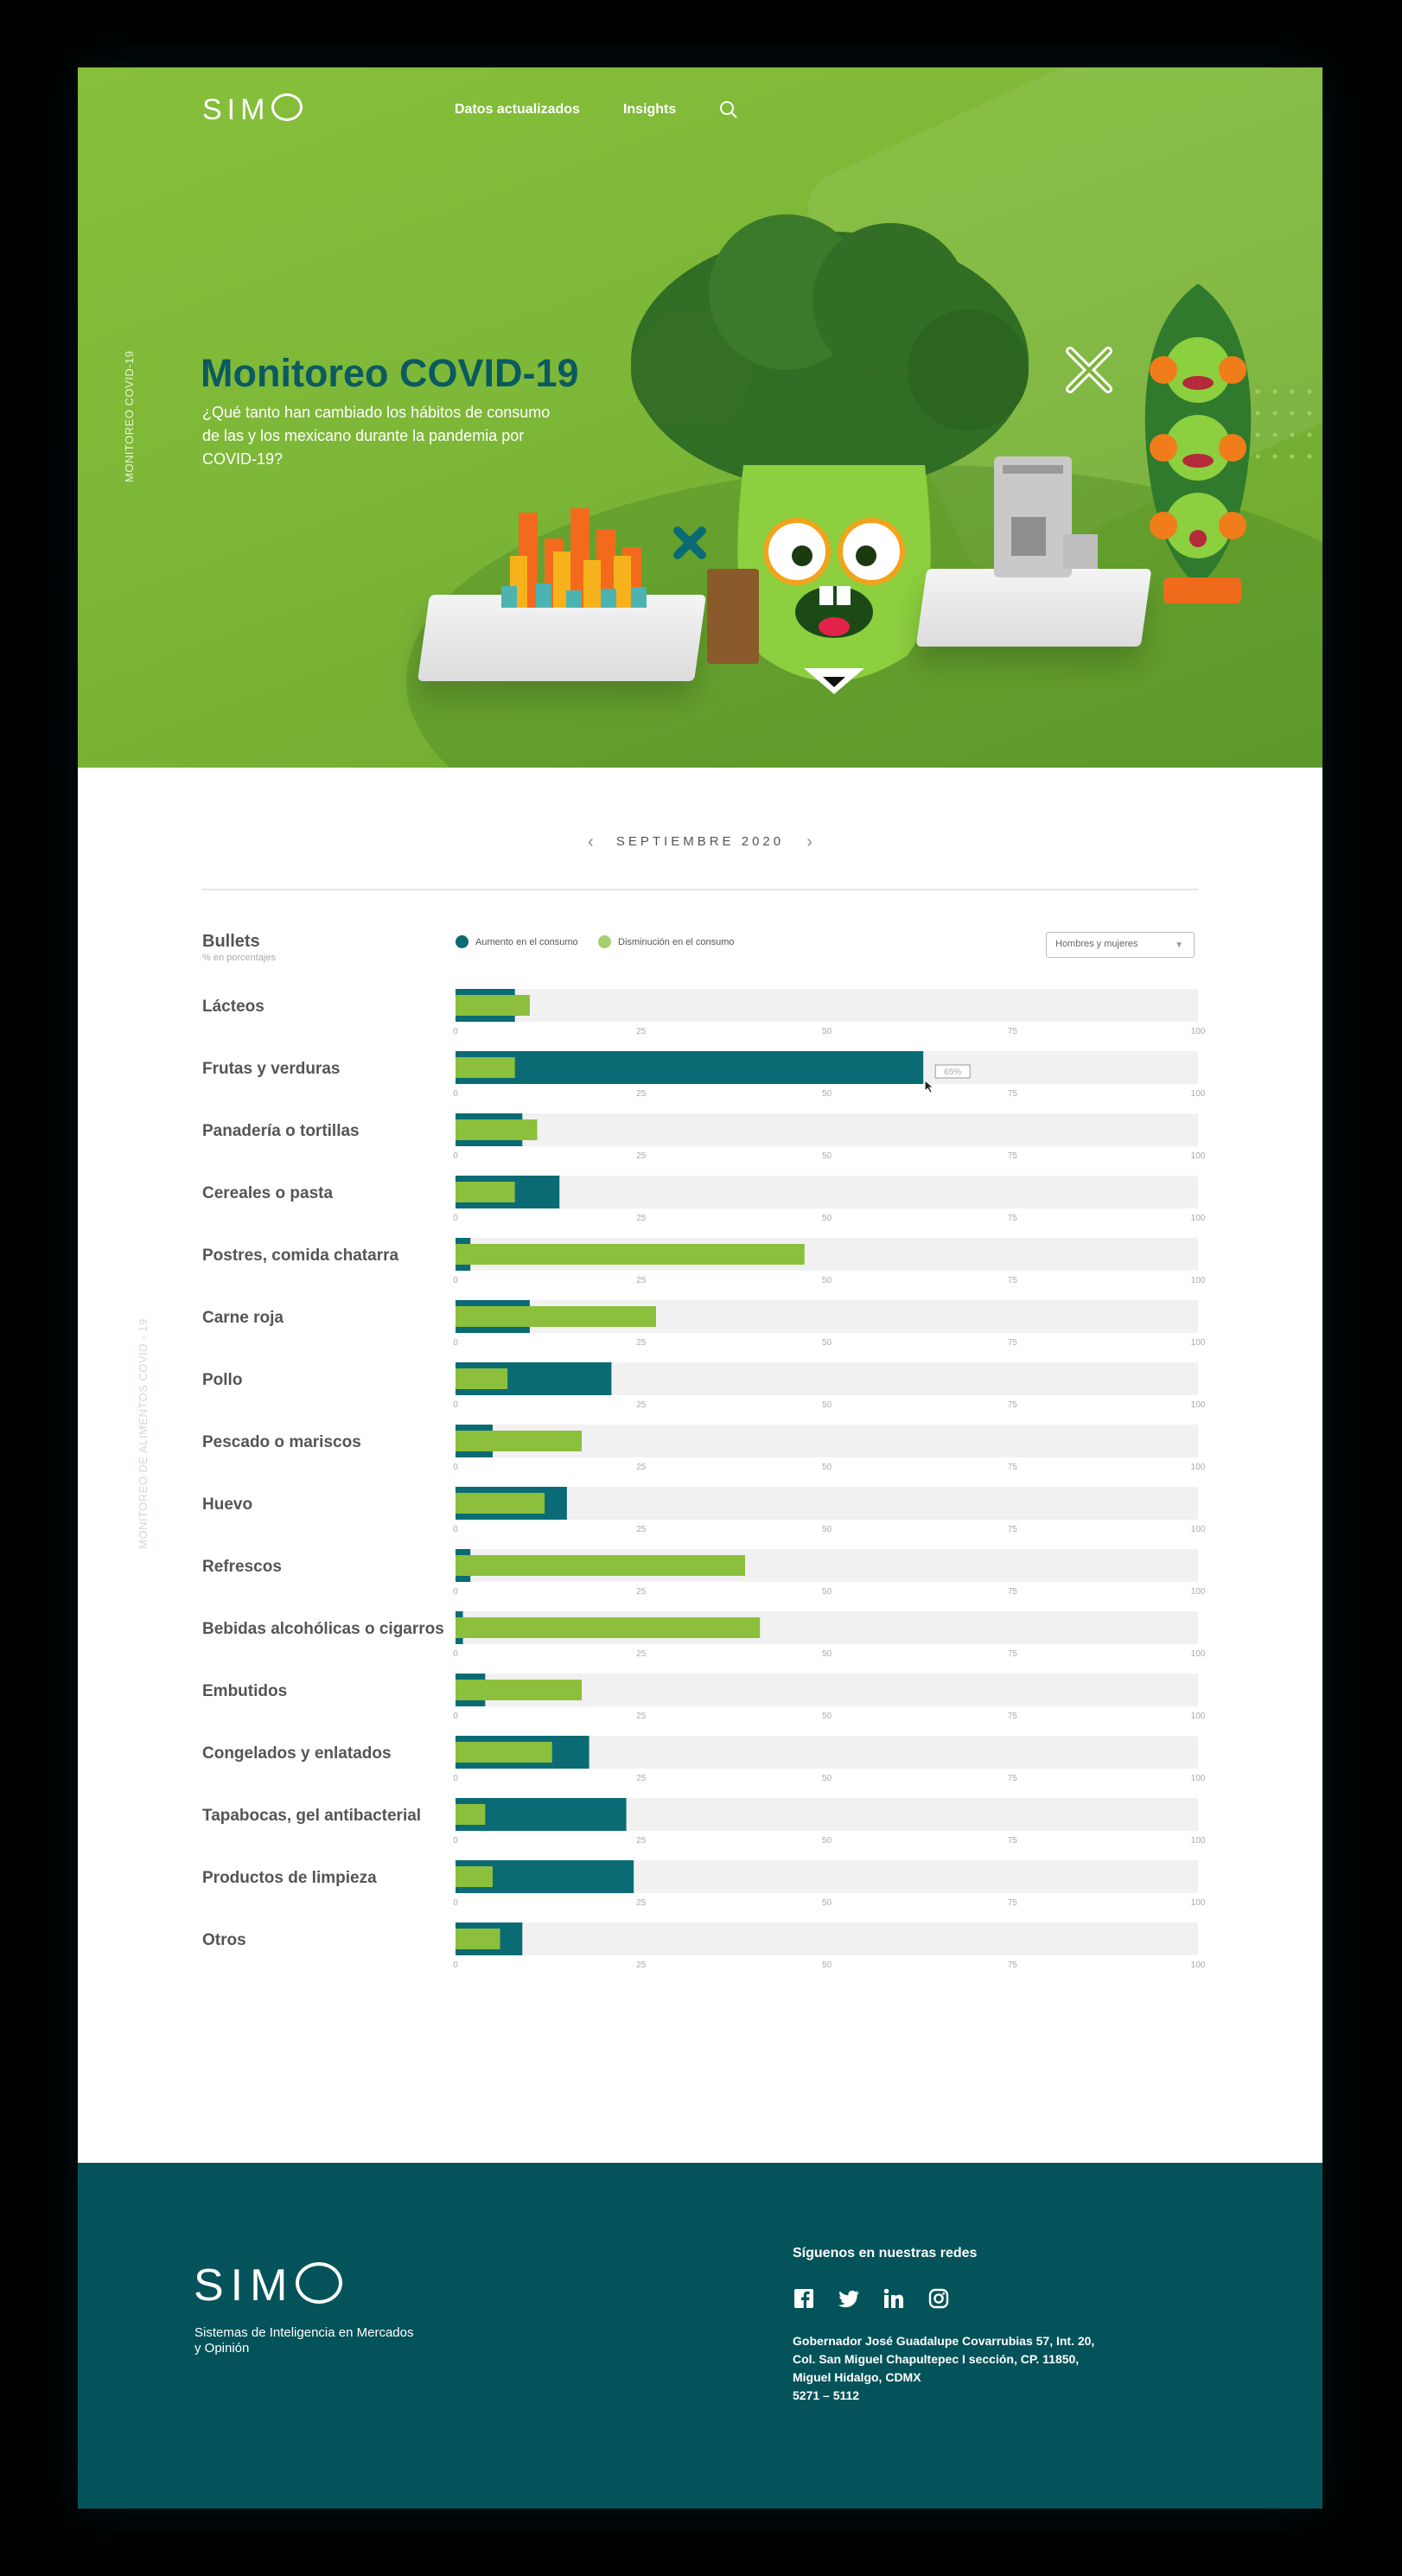 This screenshot has height=2576, width=1402. I want to click on dot-pattern, so click(1283, 424).